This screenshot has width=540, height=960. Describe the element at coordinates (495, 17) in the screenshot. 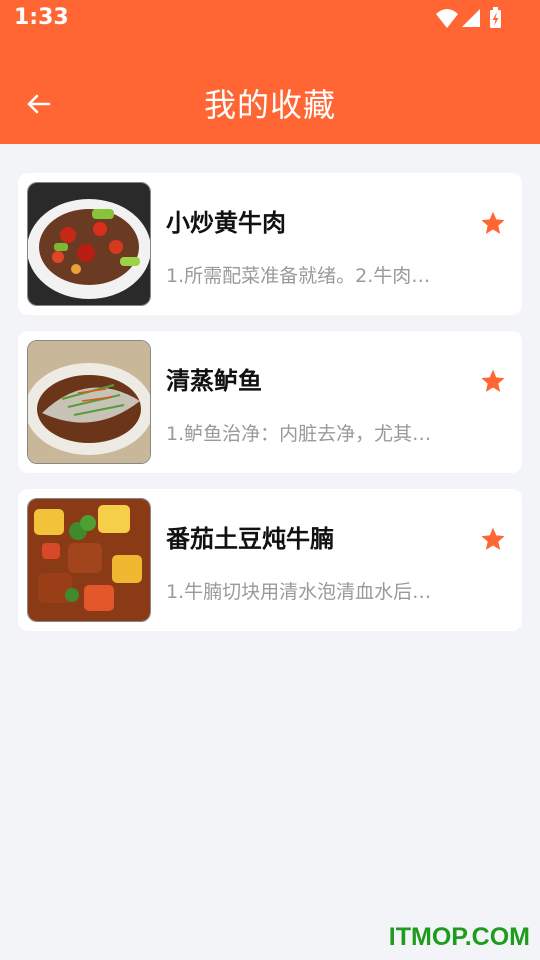

I see `battery-charging-icon` at that location.